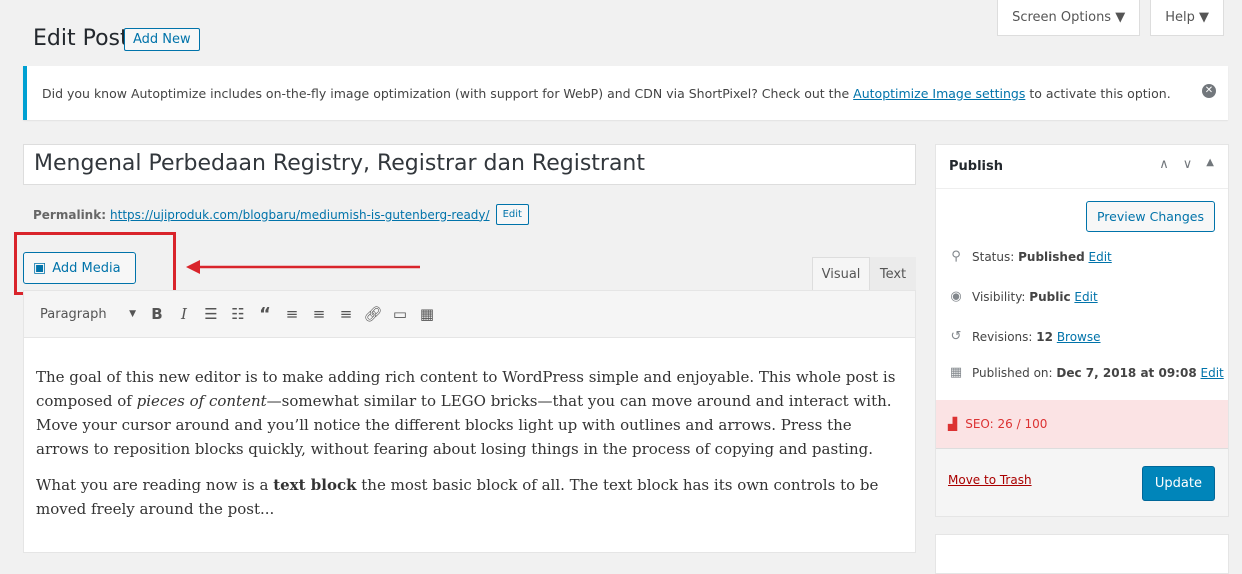  I want to click on editor-toolbar: Paragraph ▼ B I ☰ ☷ “ ≡ ≡ ≡ 🔗︎ ▭ ▦, so click(469, 314).